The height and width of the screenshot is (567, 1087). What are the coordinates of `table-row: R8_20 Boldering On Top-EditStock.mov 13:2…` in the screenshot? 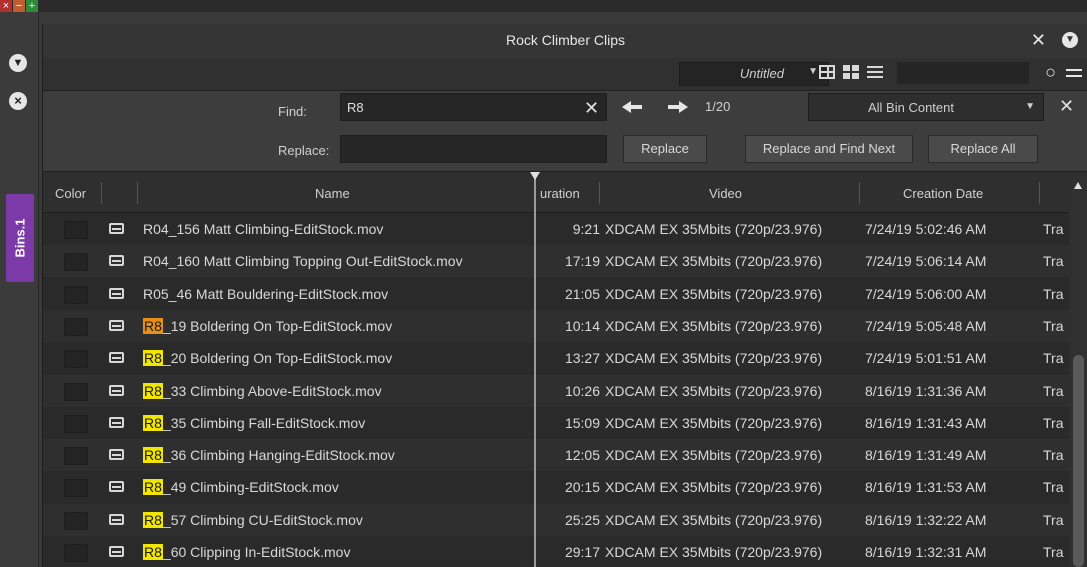 It's located at (556, 358).